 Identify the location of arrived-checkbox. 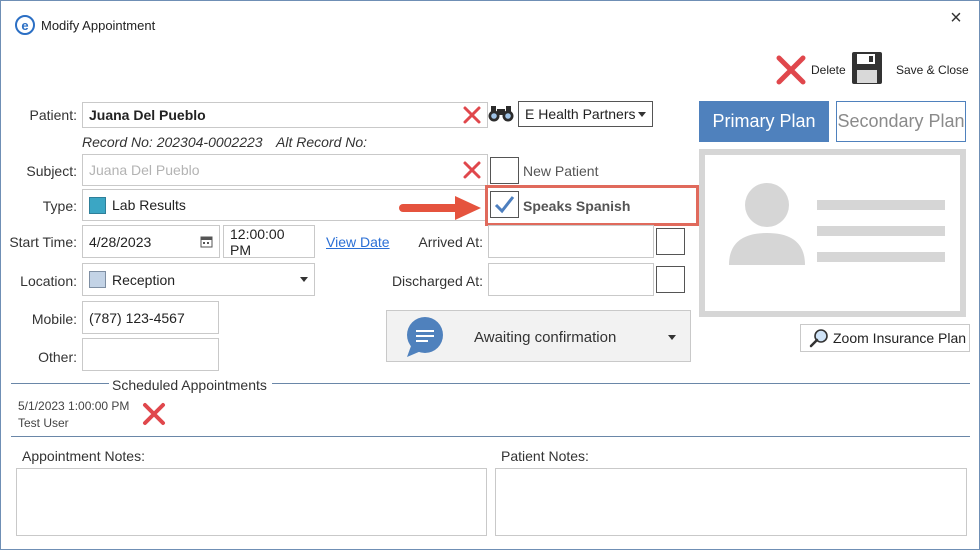
(670, 241).